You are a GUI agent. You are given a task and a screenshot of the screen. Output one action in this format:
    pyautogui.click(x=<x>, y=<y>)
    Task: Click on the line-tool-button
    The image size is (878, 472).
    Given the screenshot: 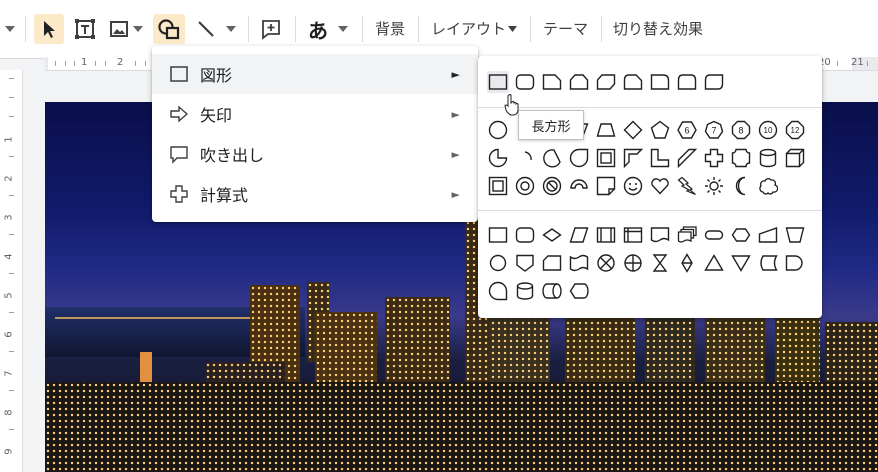 What is the action you would take?
    pyautogui.click(x=216, y=29)
    